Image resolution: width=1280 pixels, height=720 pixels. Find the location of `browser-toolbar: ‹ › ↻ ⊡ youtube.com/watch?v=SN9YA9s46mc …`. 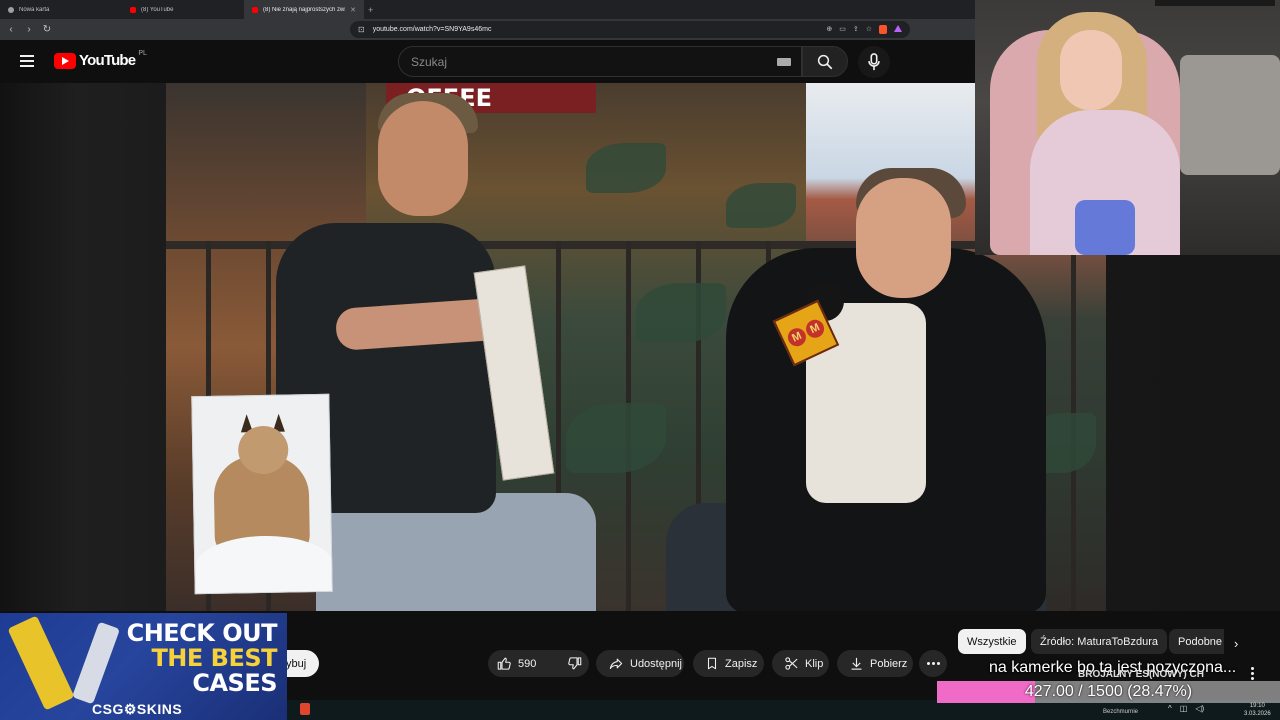

browser-toolbar: ‹ › ↻ ⊡ youtube.com/watch?v=SN9YA9s46mc … is located at coordinates (487, 29).